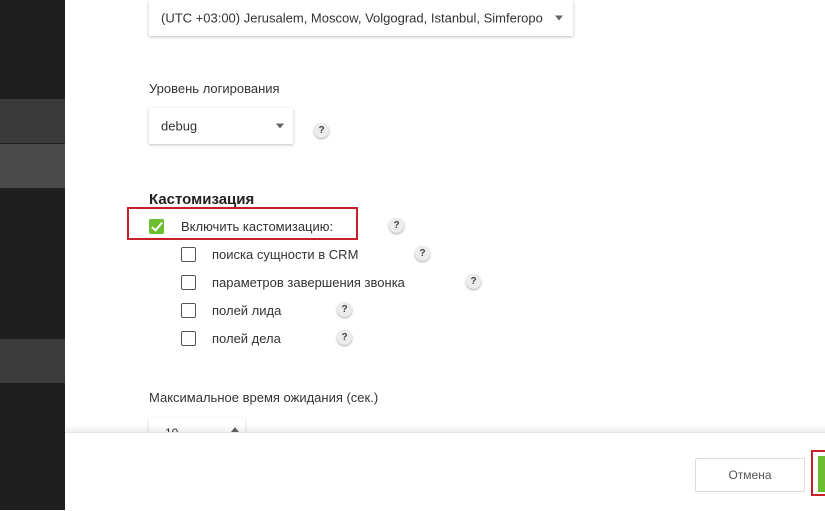 This screenshot has width=825, height=511. I want to click on call-completion-params-label: параметров завершения звонка, so click(308, 282).